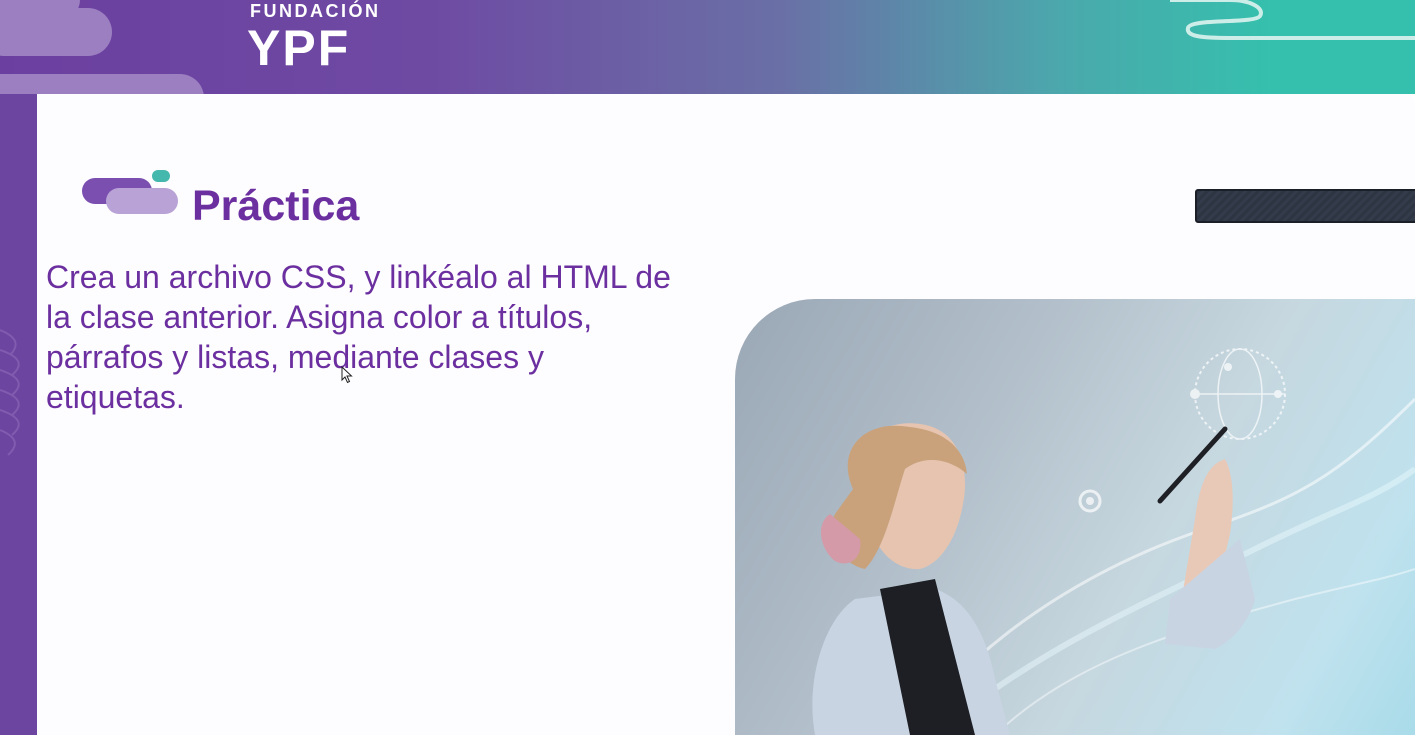  Describe the element at coordinates (347, 375) in the screenshot. I see `mouse-pointer-icon` at that location.